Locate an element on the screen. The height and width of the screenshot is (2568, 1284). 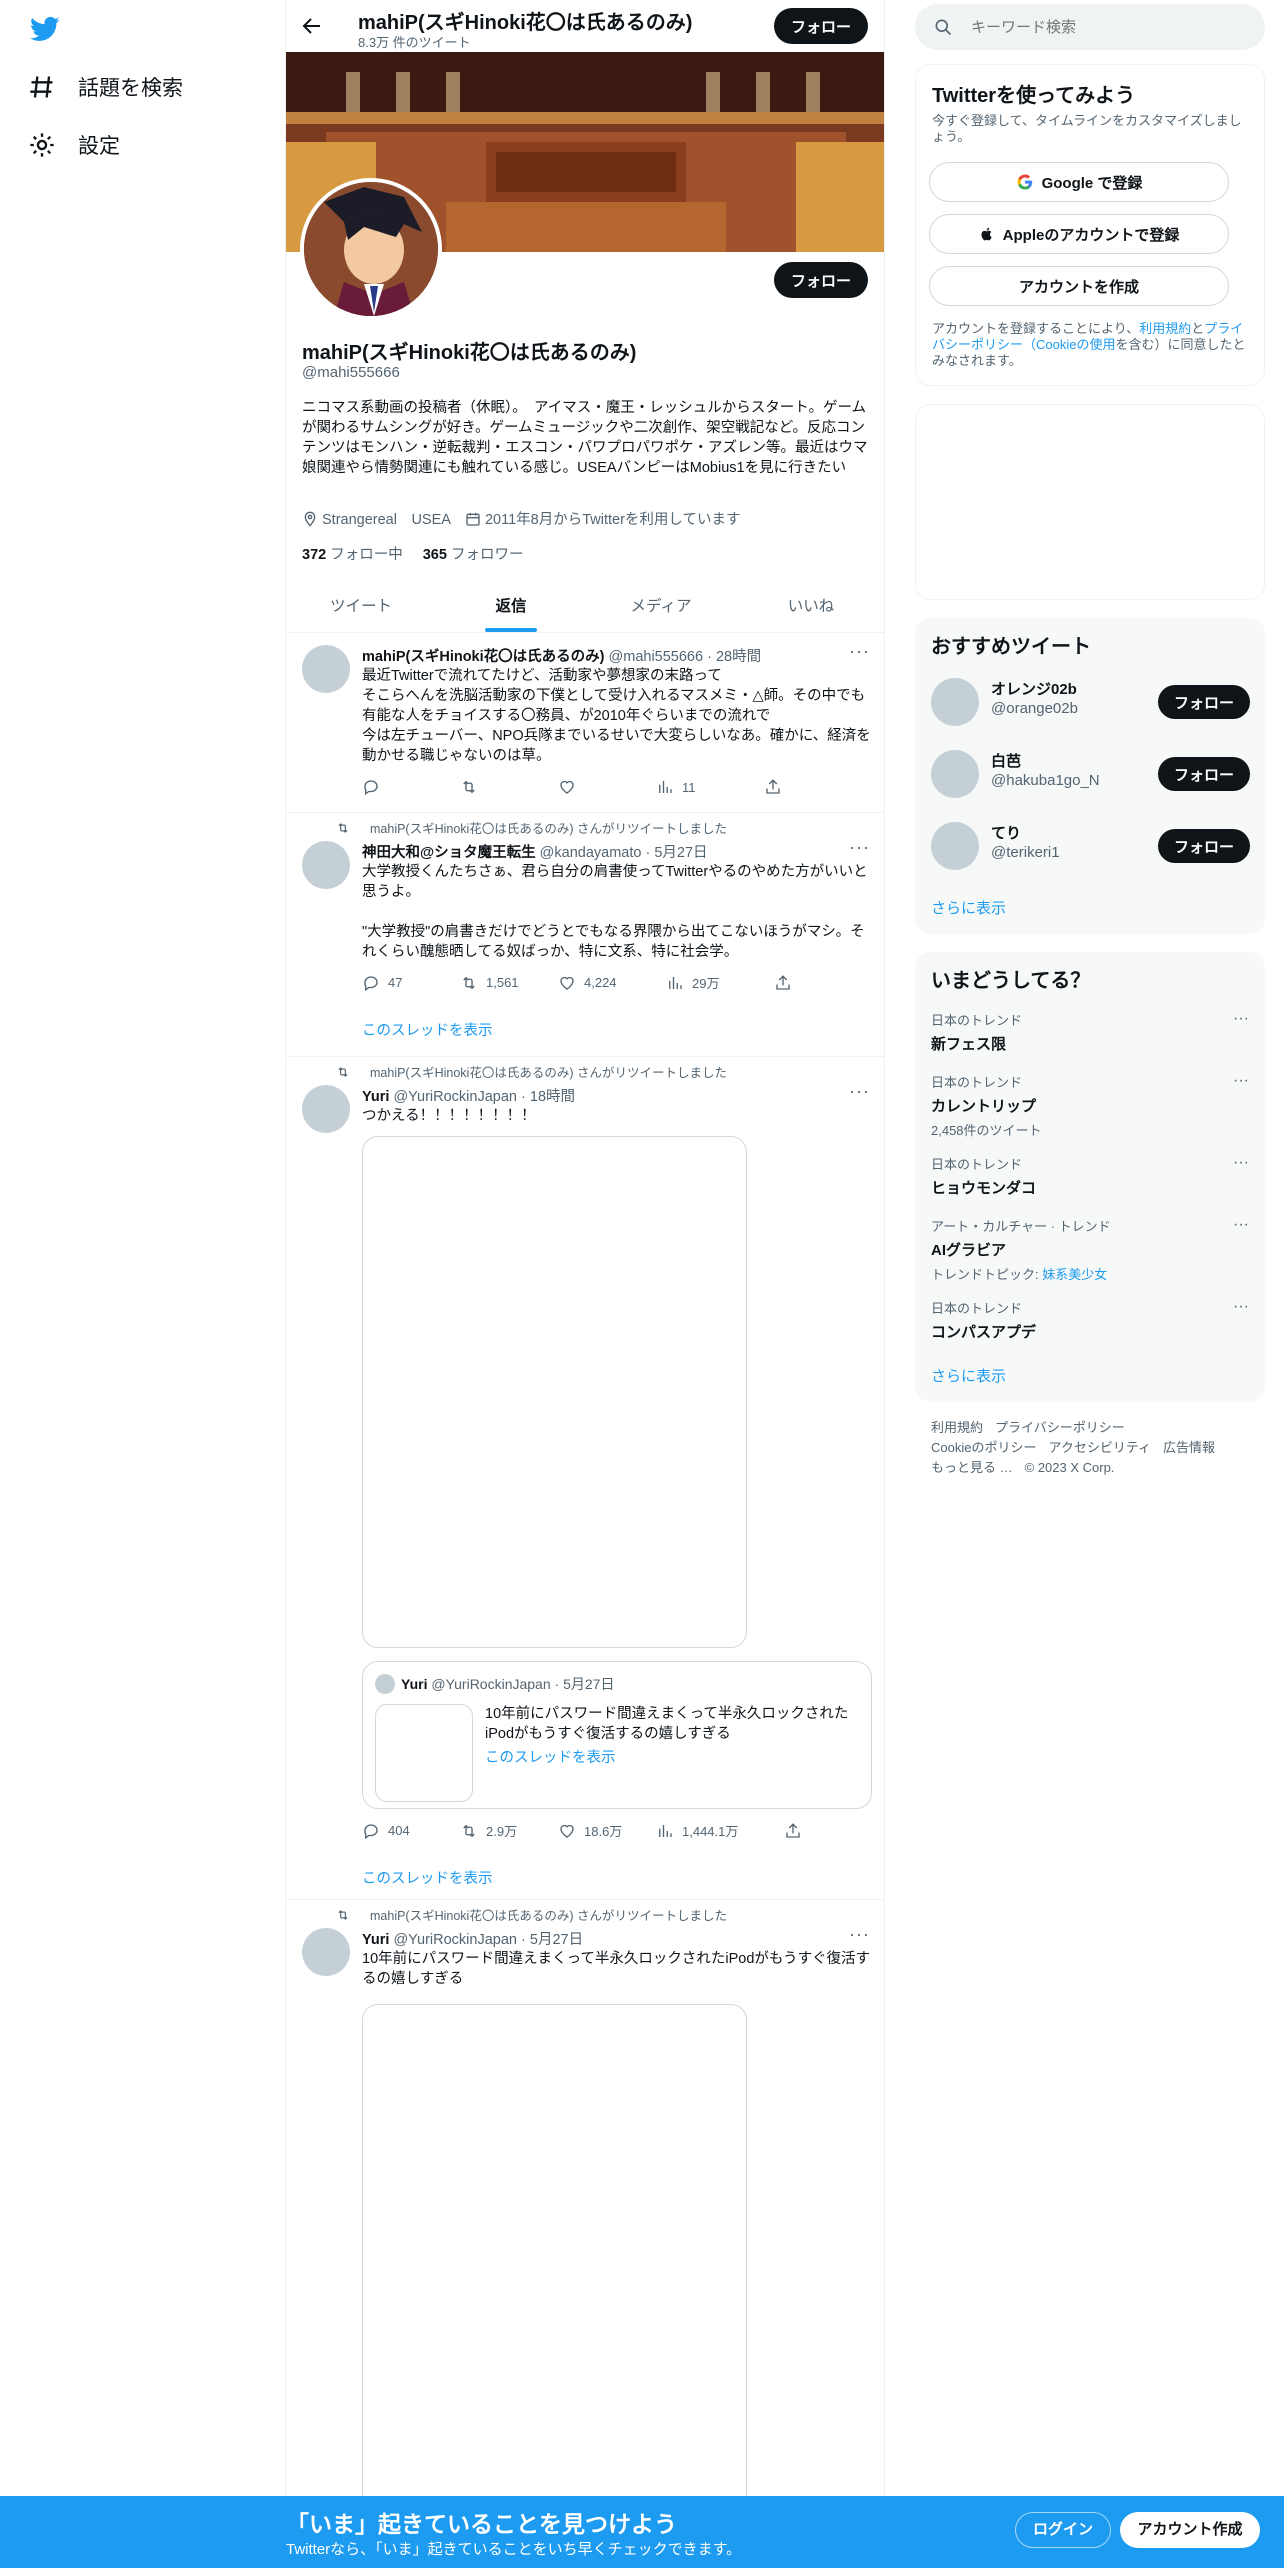
suggested-user-name: オレンジ02b is located at coordinates (1034, 688).